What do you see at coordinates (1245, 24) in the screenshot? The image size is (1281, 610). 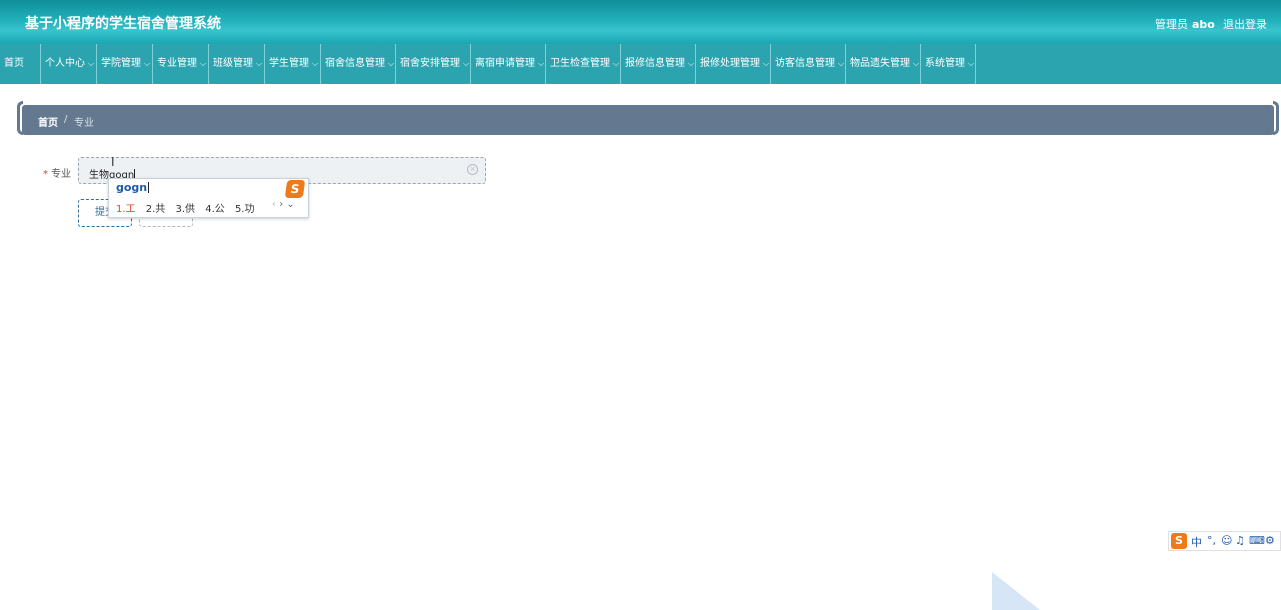 I see `logout-link: 退出登录` at bounding box center [1245, 24].